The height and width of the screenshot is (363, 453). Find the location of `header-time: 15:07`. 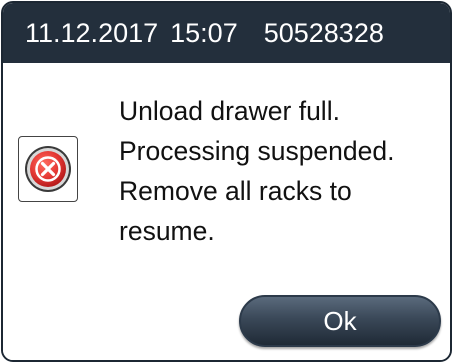

header-time: 15:07 is located at coordinates (204, 32).